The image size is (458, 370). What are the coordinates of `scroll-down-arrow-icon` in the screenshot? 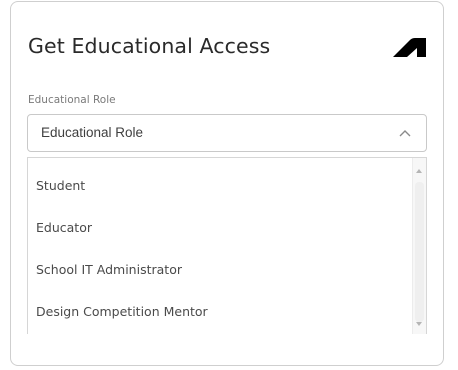 It's located at (419, 324).